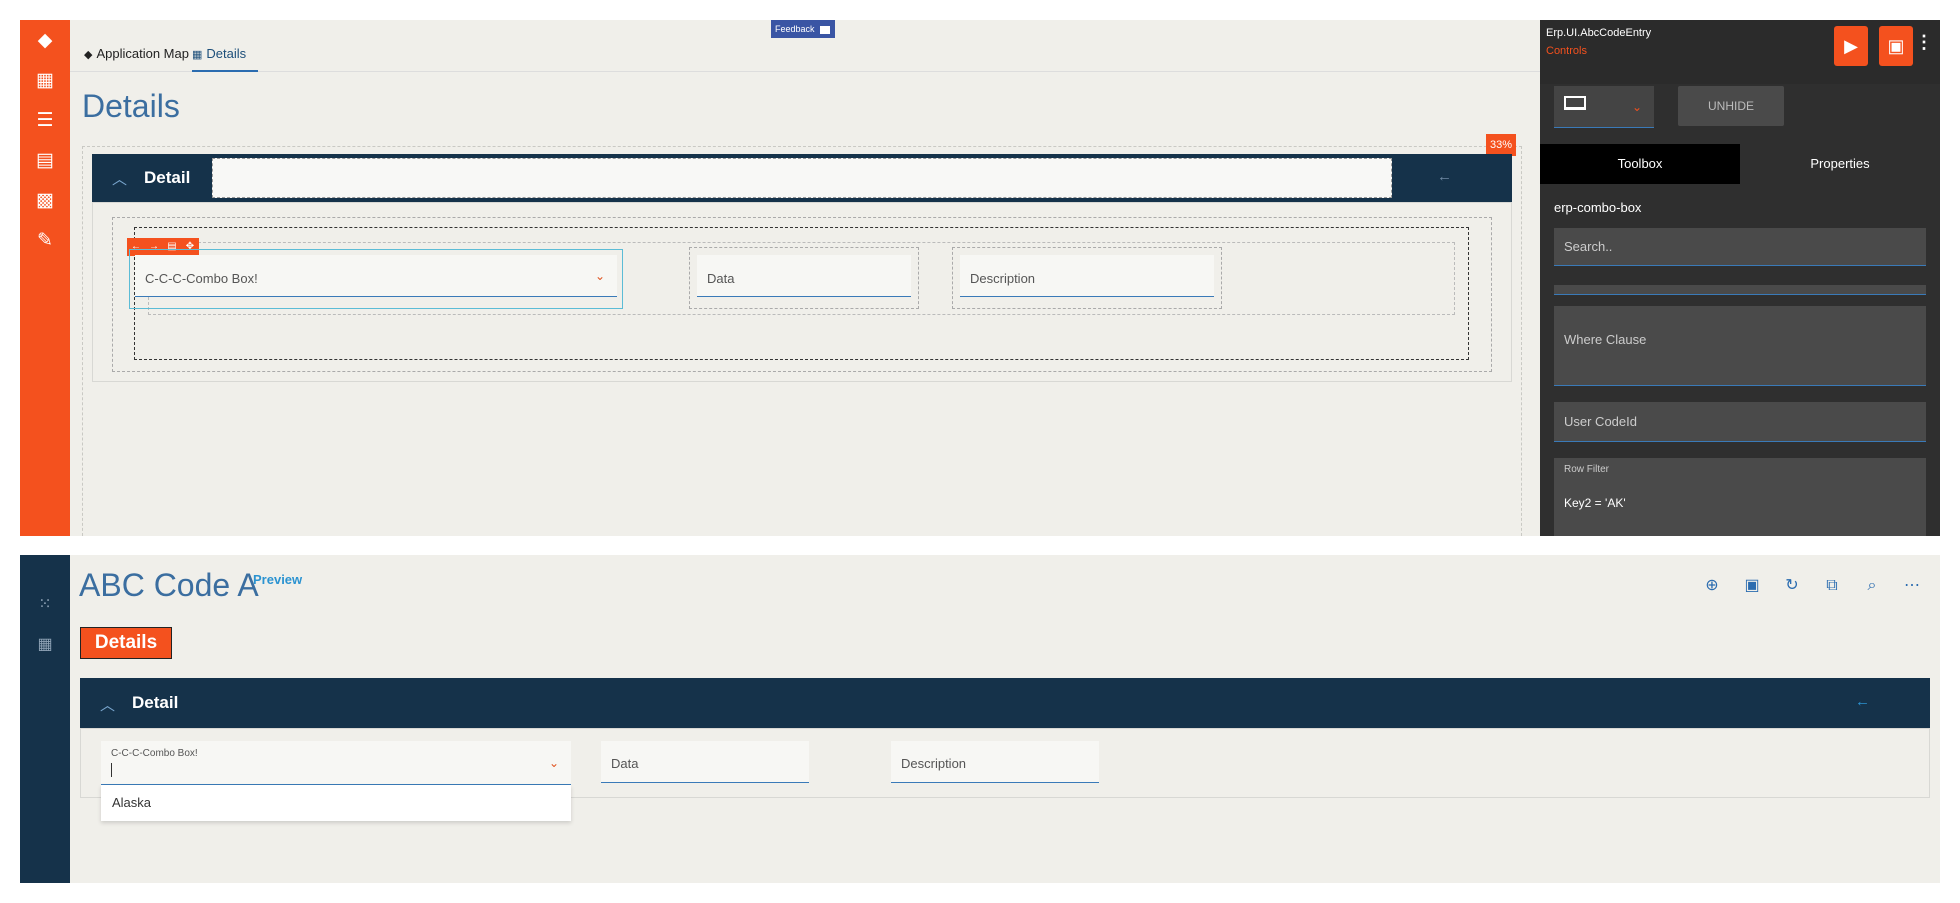 The width and height of the screenshot is (1960, 903). Describe the element at coordinates (1740, 247) in the screenshot. I see `search-input: Search..` at that location.